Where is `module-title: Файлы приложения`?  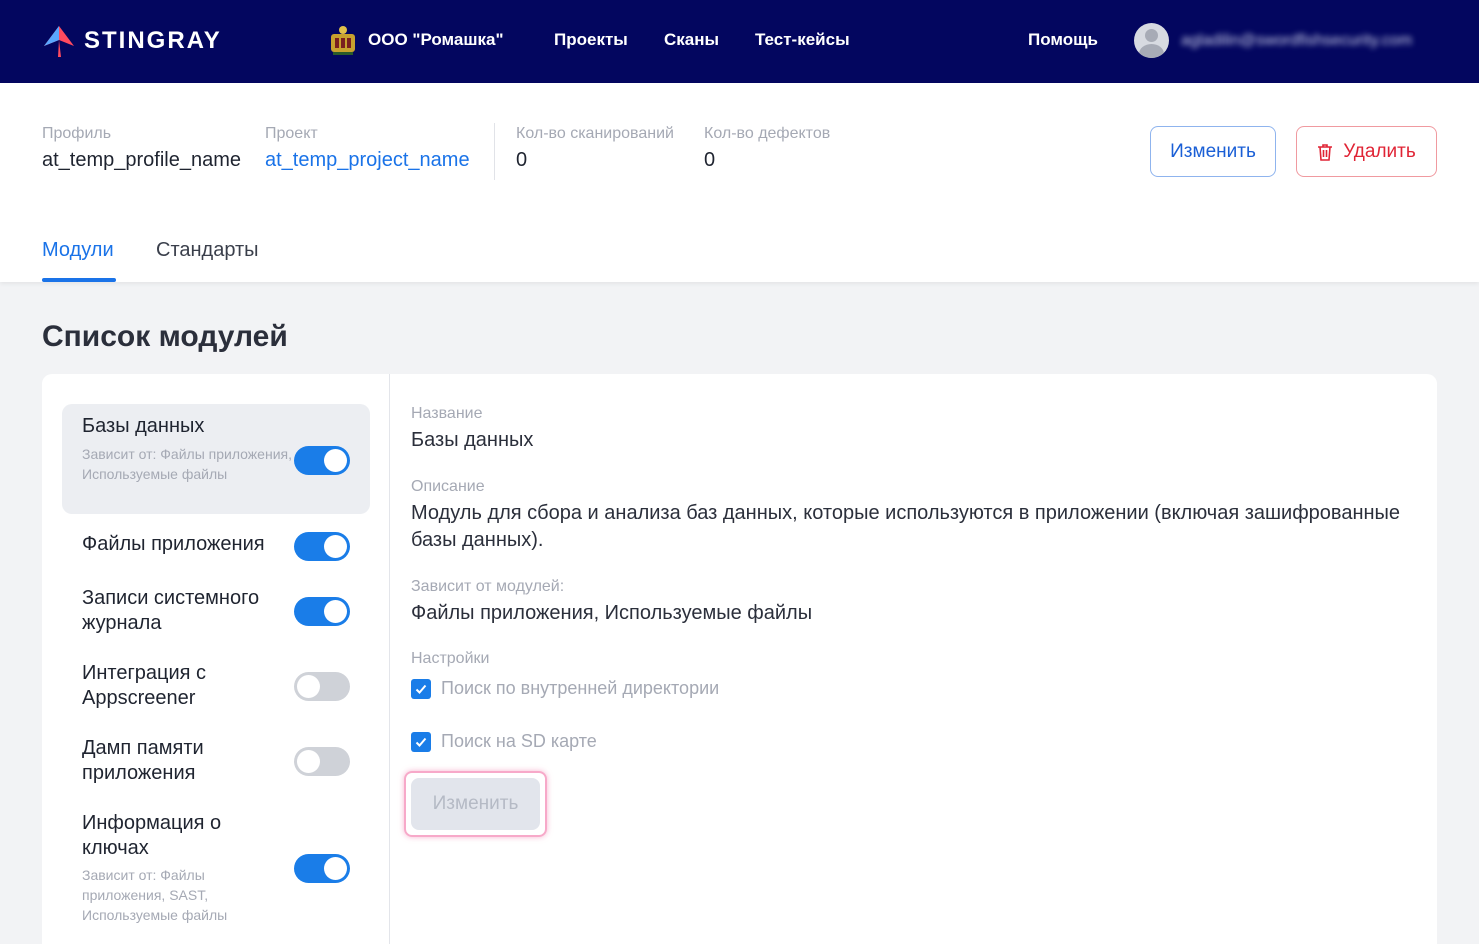
module-title: Файлы приложения is located at coordinates (173, 544).